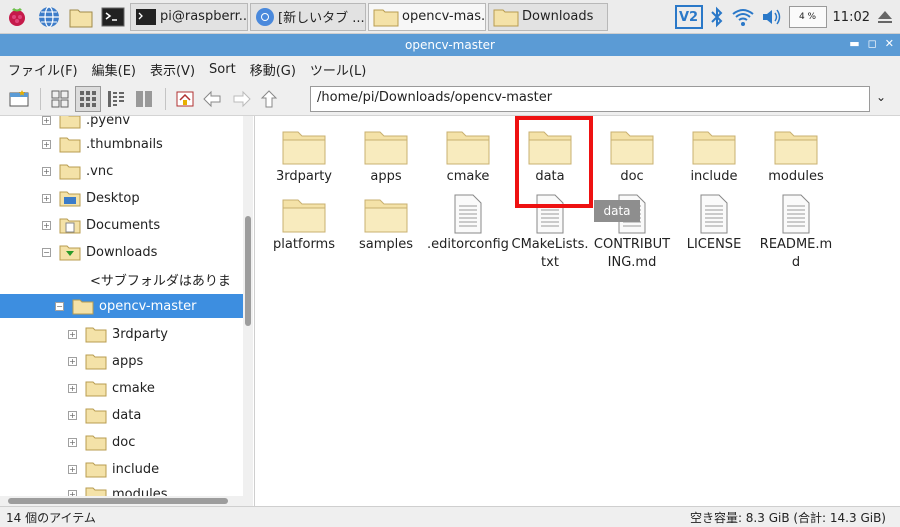 The height and width of the screenshot is (527, 900). I want to click on new-window-icon, so click(19, 97).